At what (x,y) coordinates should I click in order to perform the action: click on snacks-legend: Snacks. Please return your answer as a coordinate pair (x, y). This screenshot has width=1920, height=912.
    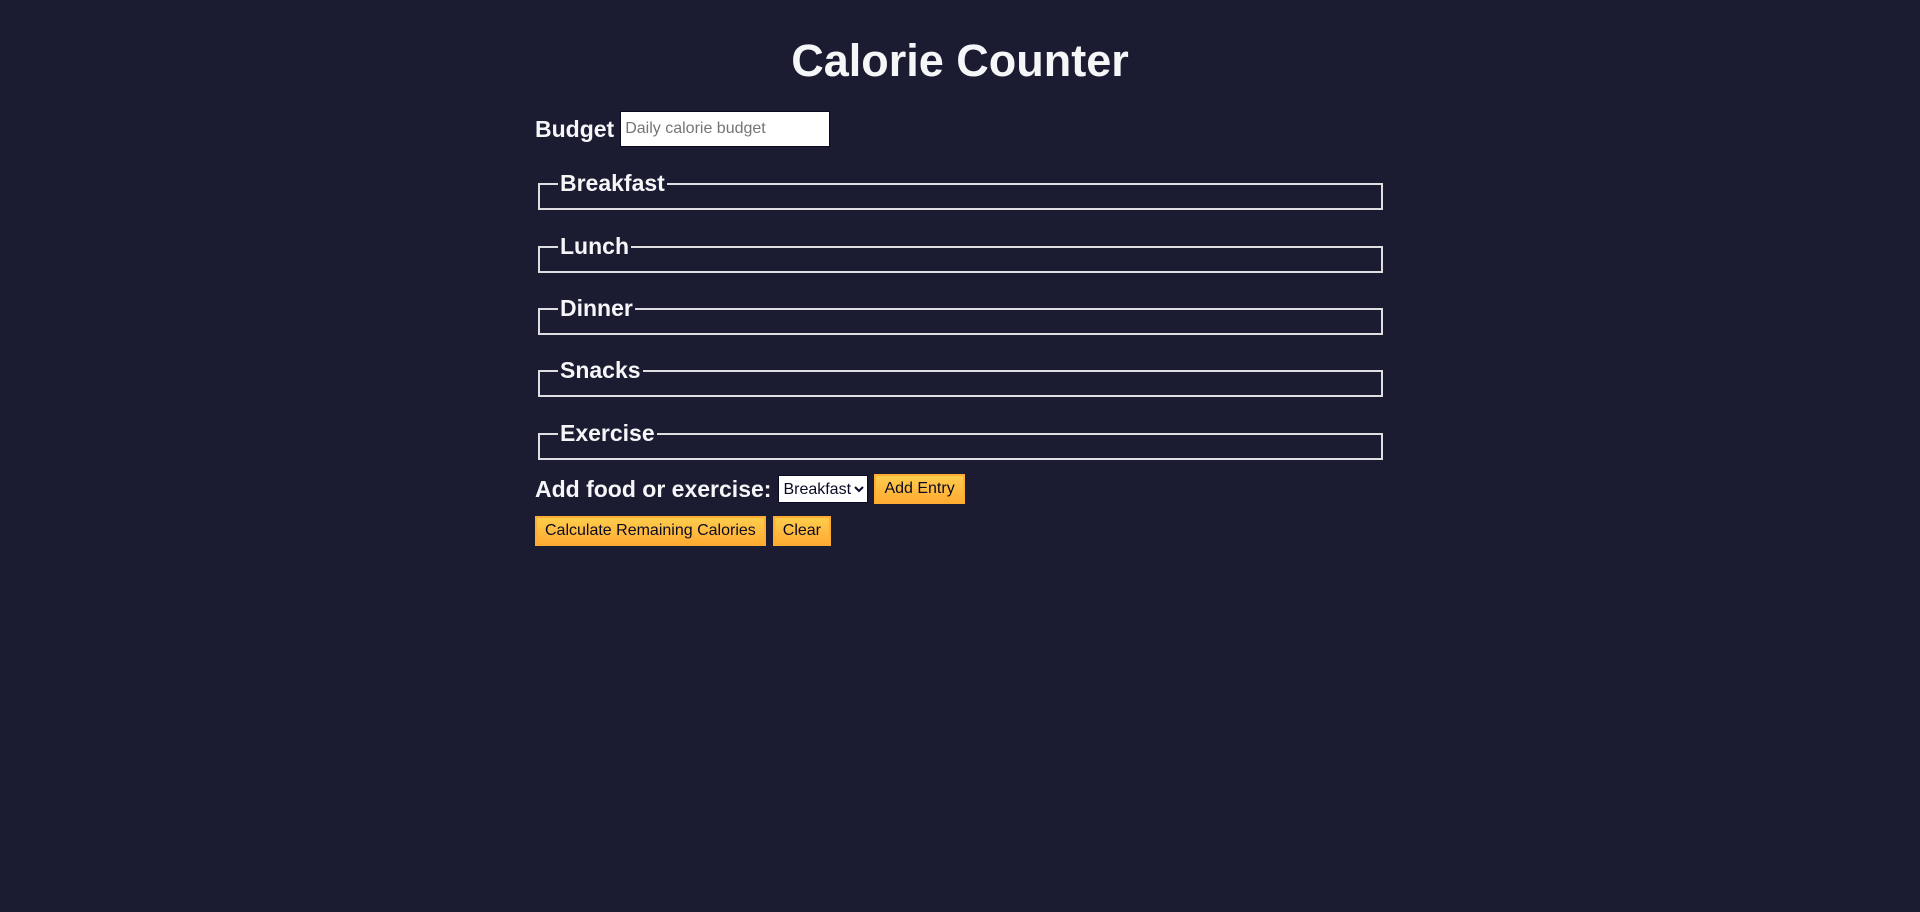
    Looking at the image, I should click on (600, 370).